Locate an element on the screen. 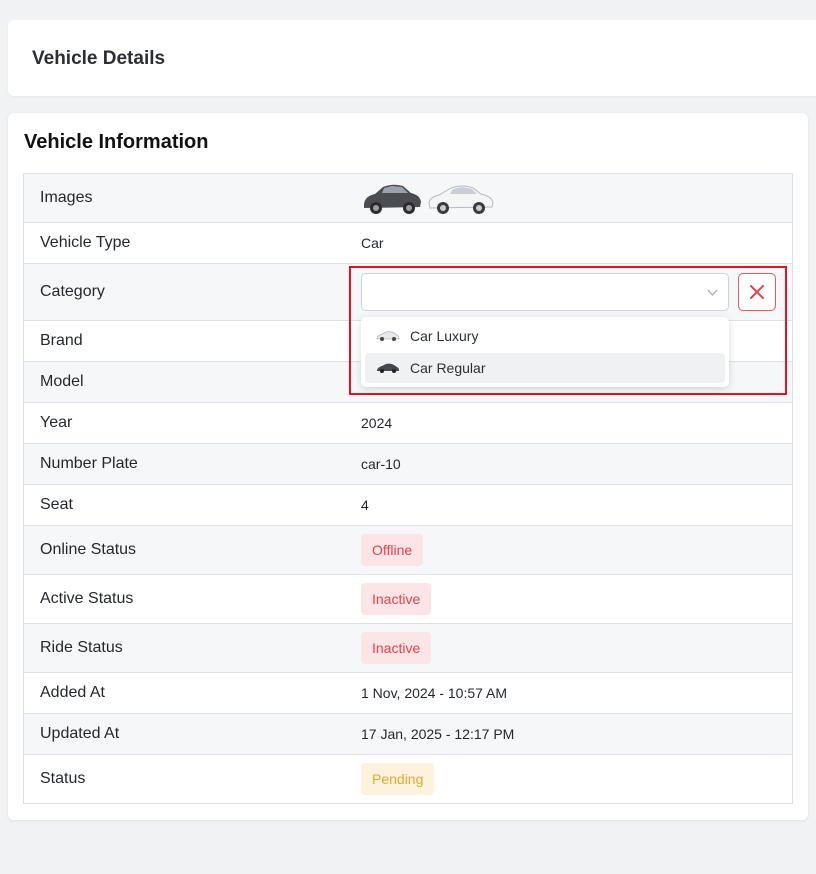 This screenshot has height=874, width=816. option-label: Car Regular is located at coordinates (448, 368).